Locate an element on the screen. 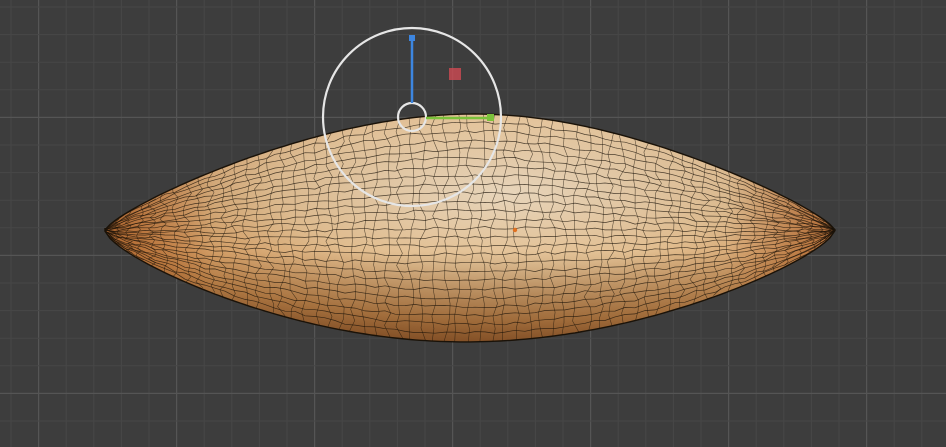 The width and height of the screenshot is (946, 447). gizmo-y-axis-handle is located at coordinates (490, 117).